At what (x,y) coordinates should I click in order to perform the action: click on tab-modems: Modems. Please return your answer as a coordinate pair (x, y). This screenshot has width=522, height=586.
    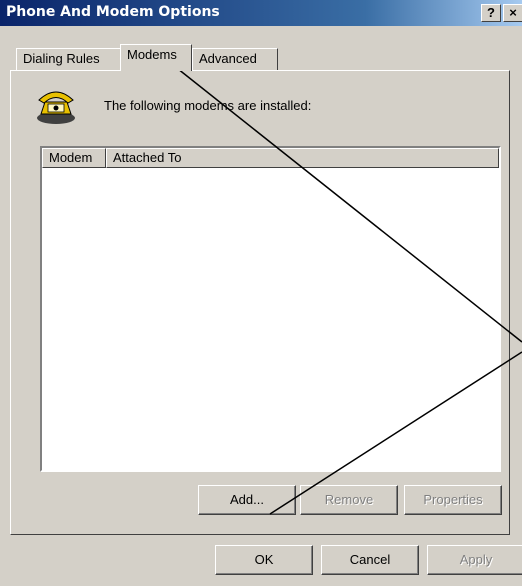
    Looking at the image, I should click on (156, 57).